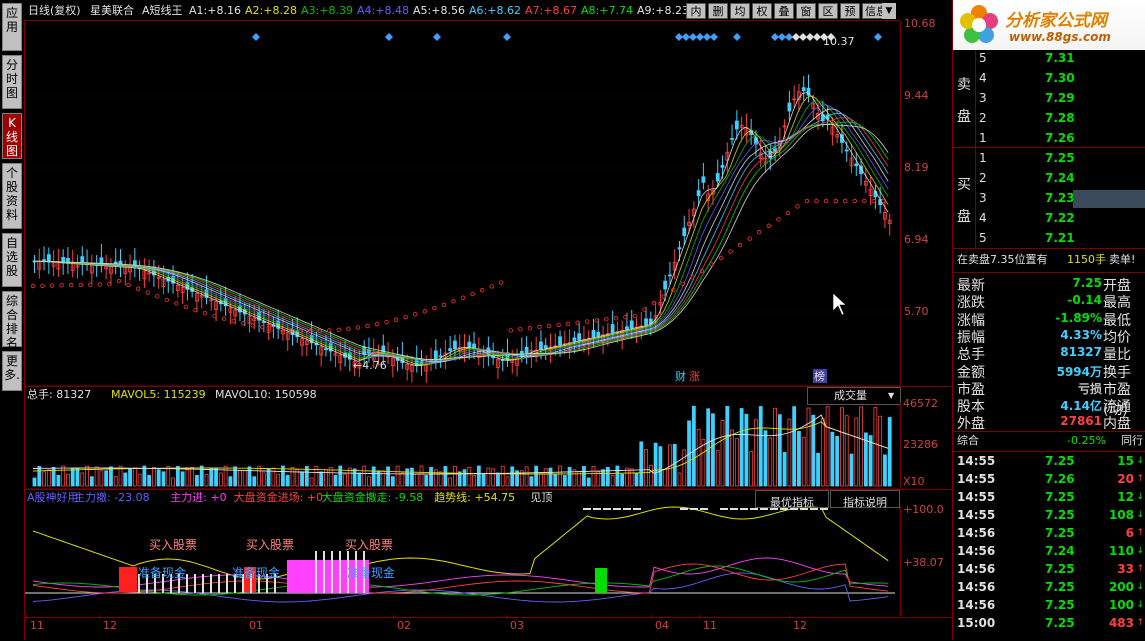 This screenshot has width=1145, height=641. I want to click on volume-dropdown: 成交量 ▼, so click(854, 396).